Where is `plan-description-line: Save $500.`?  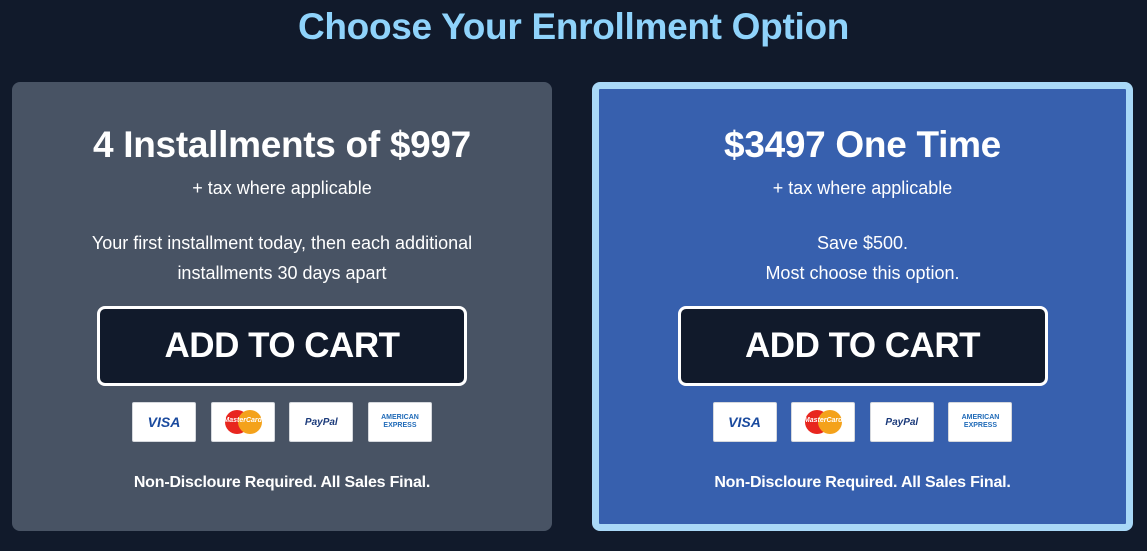 plan-description-line: Save $500. is located at coordinates (862, 243).